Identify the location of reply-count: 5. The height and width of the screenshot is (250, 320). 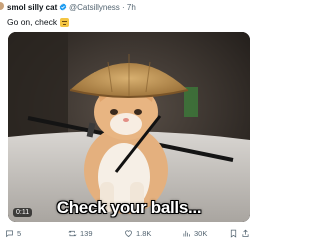
(19, 233).